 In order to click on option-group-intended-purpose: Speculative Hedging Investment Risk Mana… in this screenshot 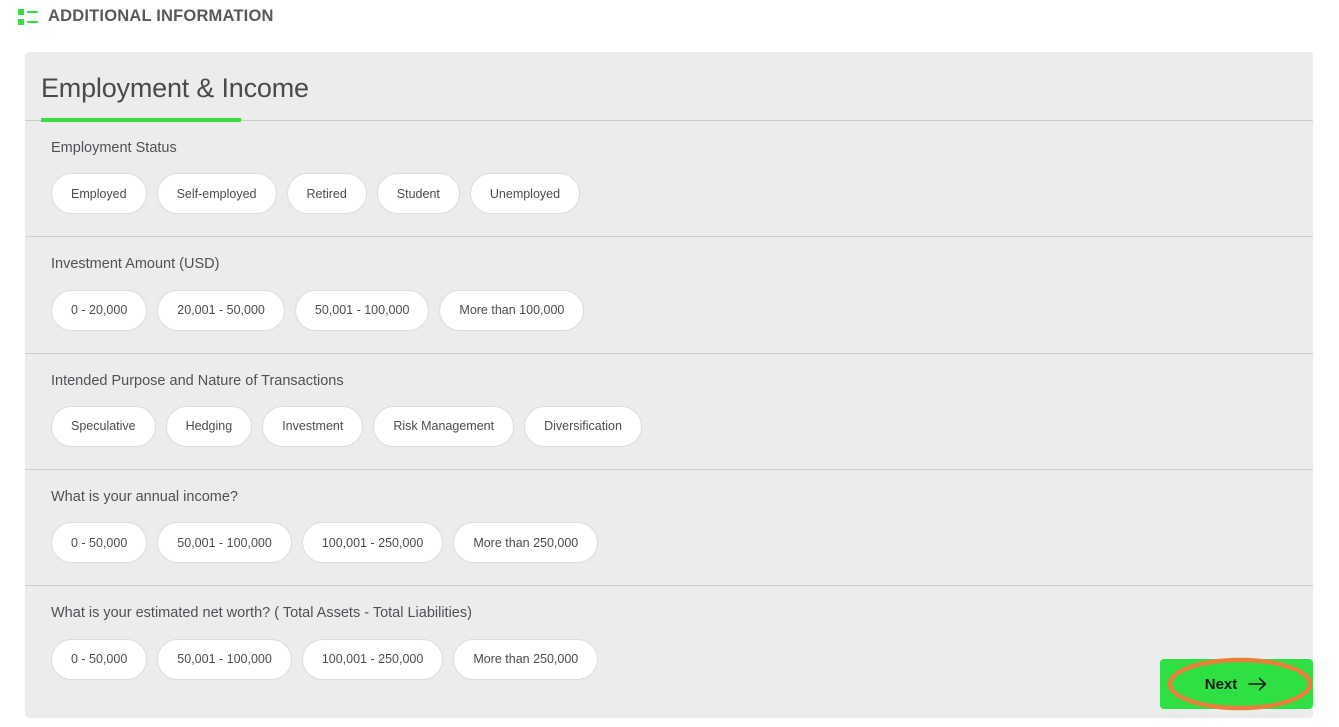, I will do `click(669, 426)`.